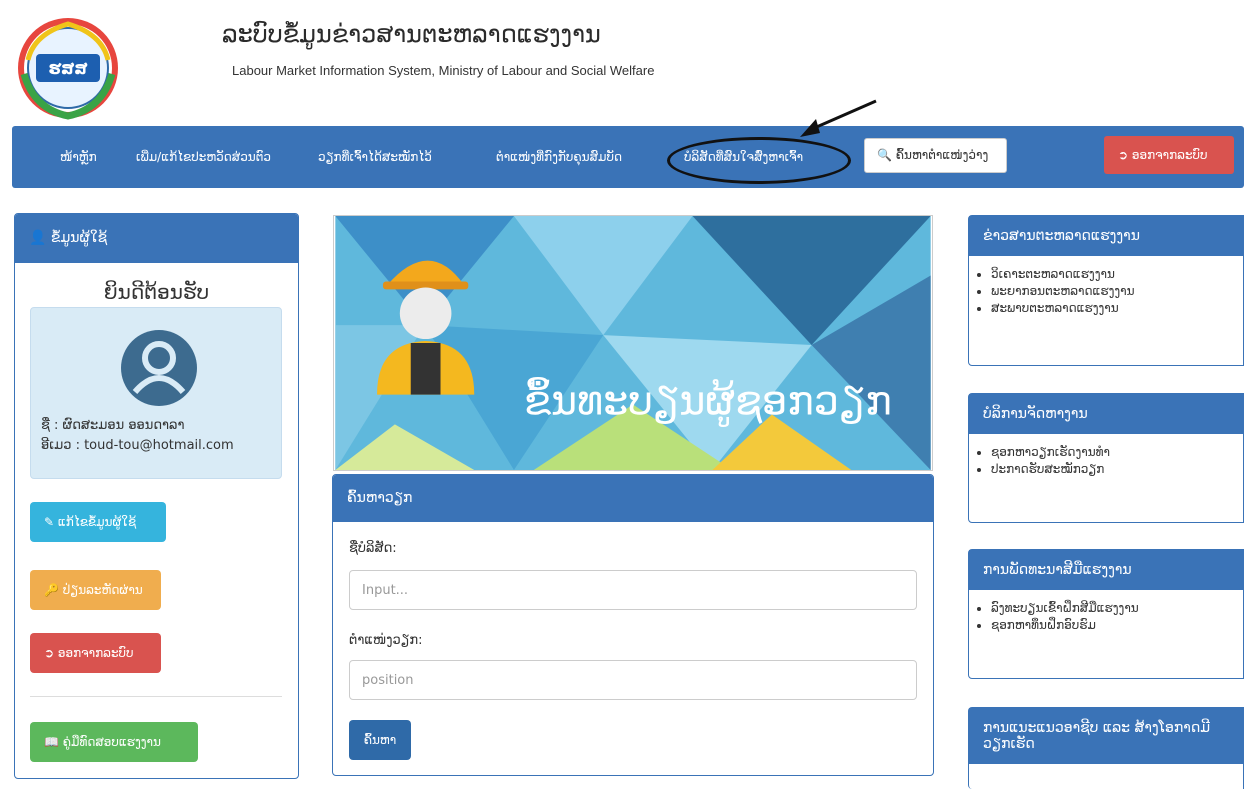  Describe the element at coordinates (1117, 469) in the screenshot. I see `list-item: ປະກາດຮັບສະໝັກວຽກ` at that location.